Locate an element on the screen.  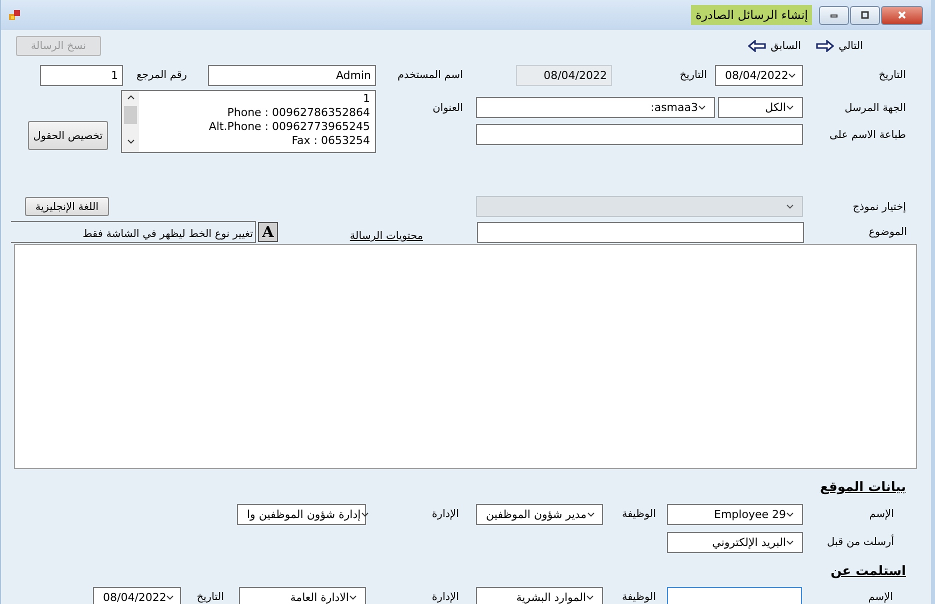
address-label: العنوان is located at coordinates (447, 108).